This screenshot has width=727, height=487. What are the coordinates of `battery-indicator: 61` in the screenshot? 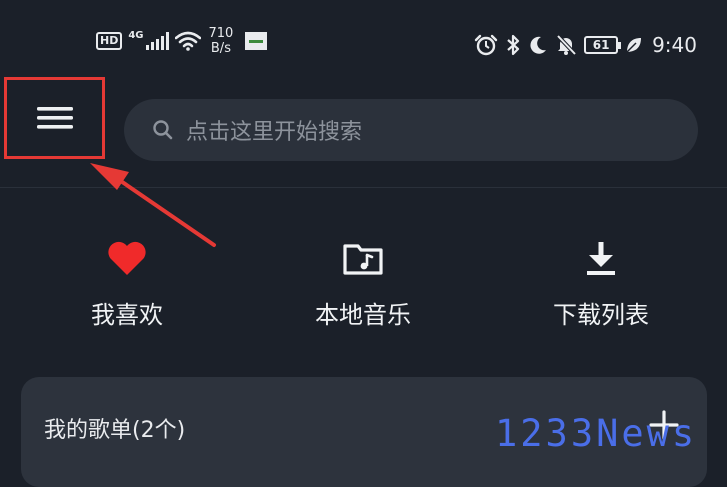 It's located at (603, 45).